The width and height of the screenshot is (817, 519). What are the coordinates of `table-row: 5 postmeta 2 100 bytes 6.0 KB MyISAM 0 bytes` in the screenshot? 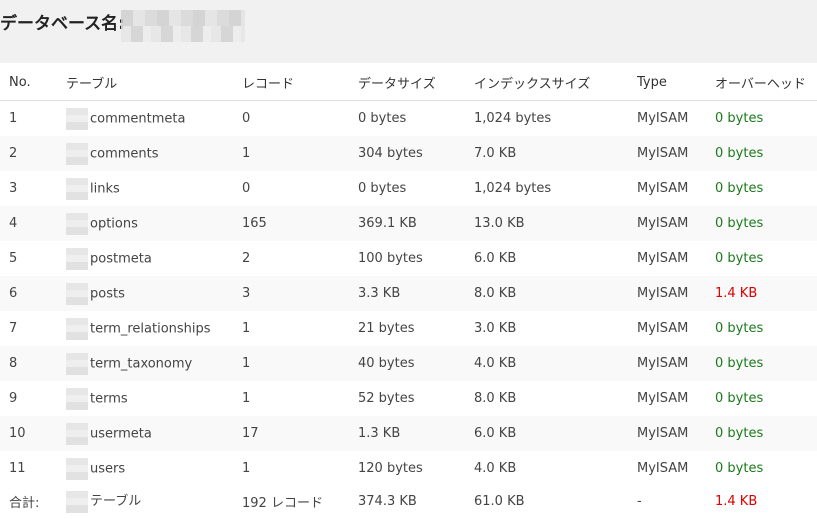 It's located at (408, 258).